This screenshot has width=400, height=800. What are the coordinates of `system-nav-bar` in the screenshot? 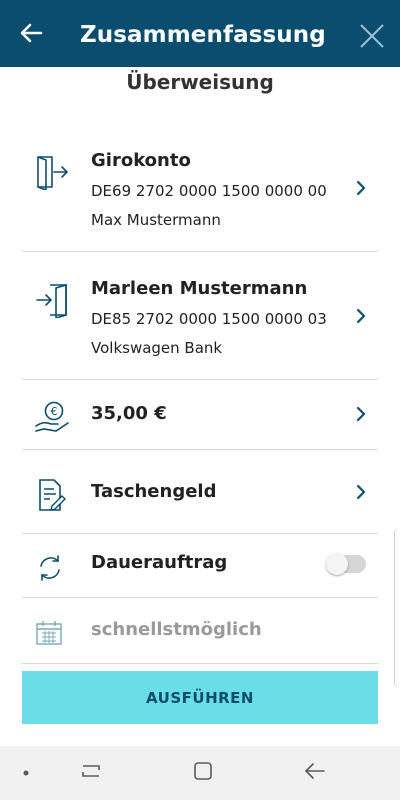 It's located at (200, 773).